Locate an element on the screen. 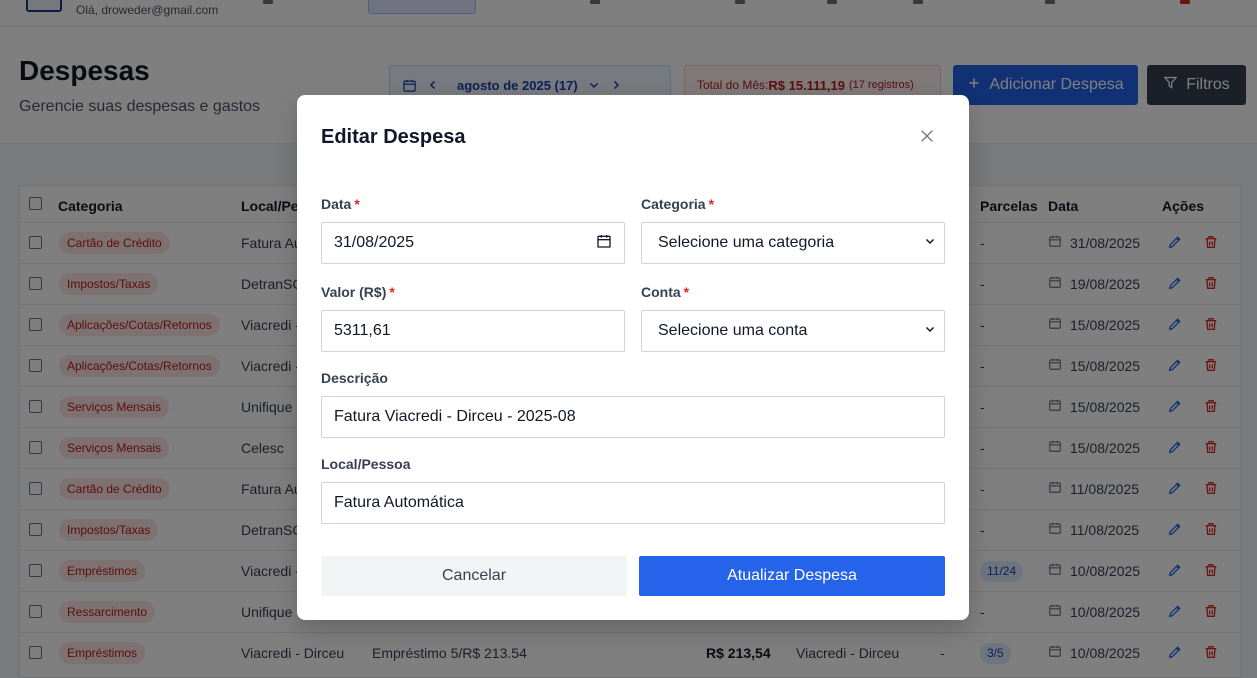 This screenshot has height=678, width=1257. conta-selected-value: Selecione uma conta is located at coordinates (733, 330).